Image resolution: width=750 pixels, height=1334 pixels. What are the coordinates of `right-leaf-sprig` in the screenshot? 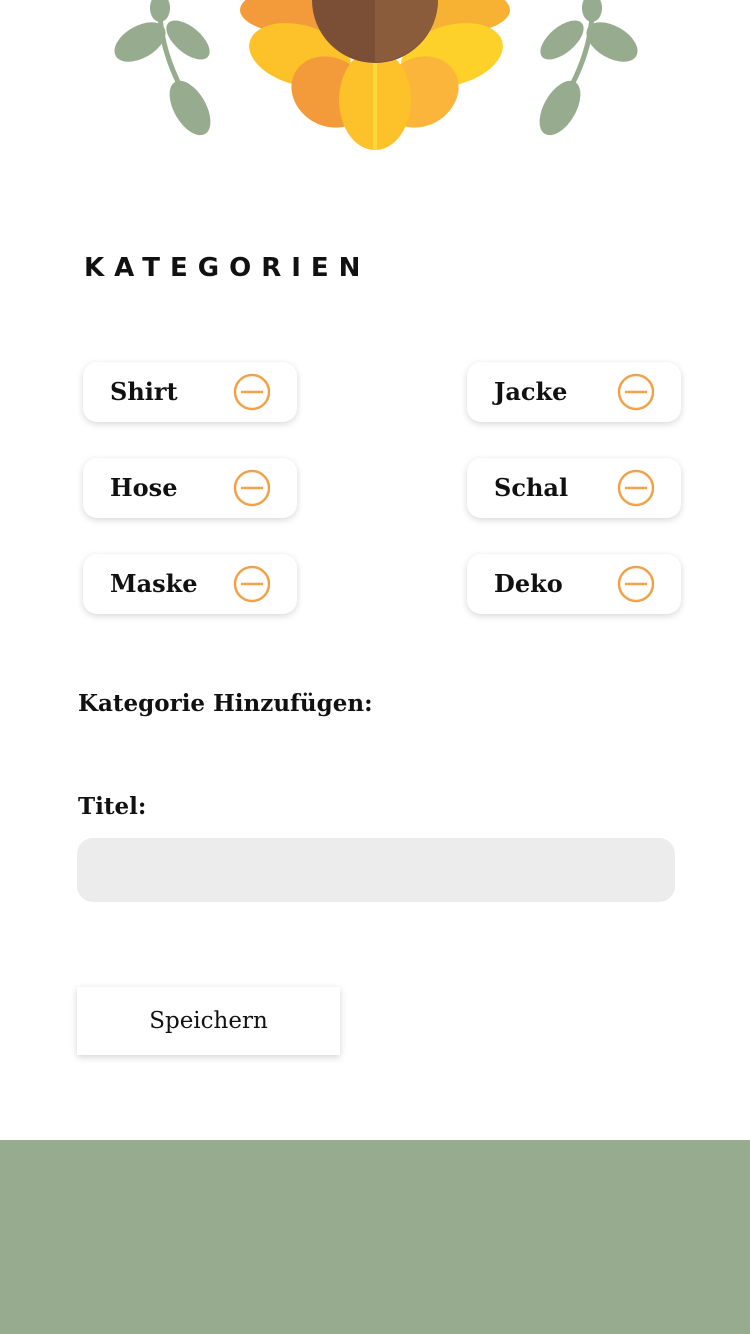 It's located at (588, 68).